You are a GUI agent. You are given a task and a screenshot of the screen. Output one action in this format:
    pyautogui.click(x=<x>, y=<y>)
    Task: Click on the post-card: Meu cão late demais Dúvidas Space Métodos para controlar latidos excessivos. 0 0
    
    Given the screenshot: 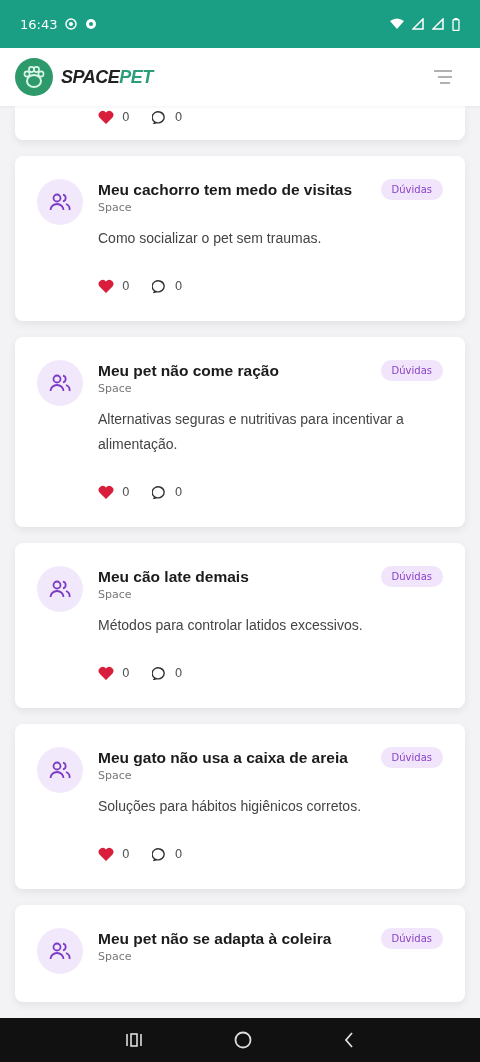 What is the action you would take?
    pyautogui.click(x=240, y=625)
    